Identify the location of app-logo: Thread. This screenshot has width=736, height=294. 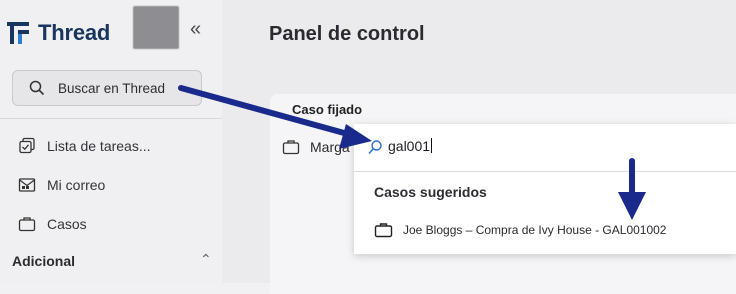
(58, 33).